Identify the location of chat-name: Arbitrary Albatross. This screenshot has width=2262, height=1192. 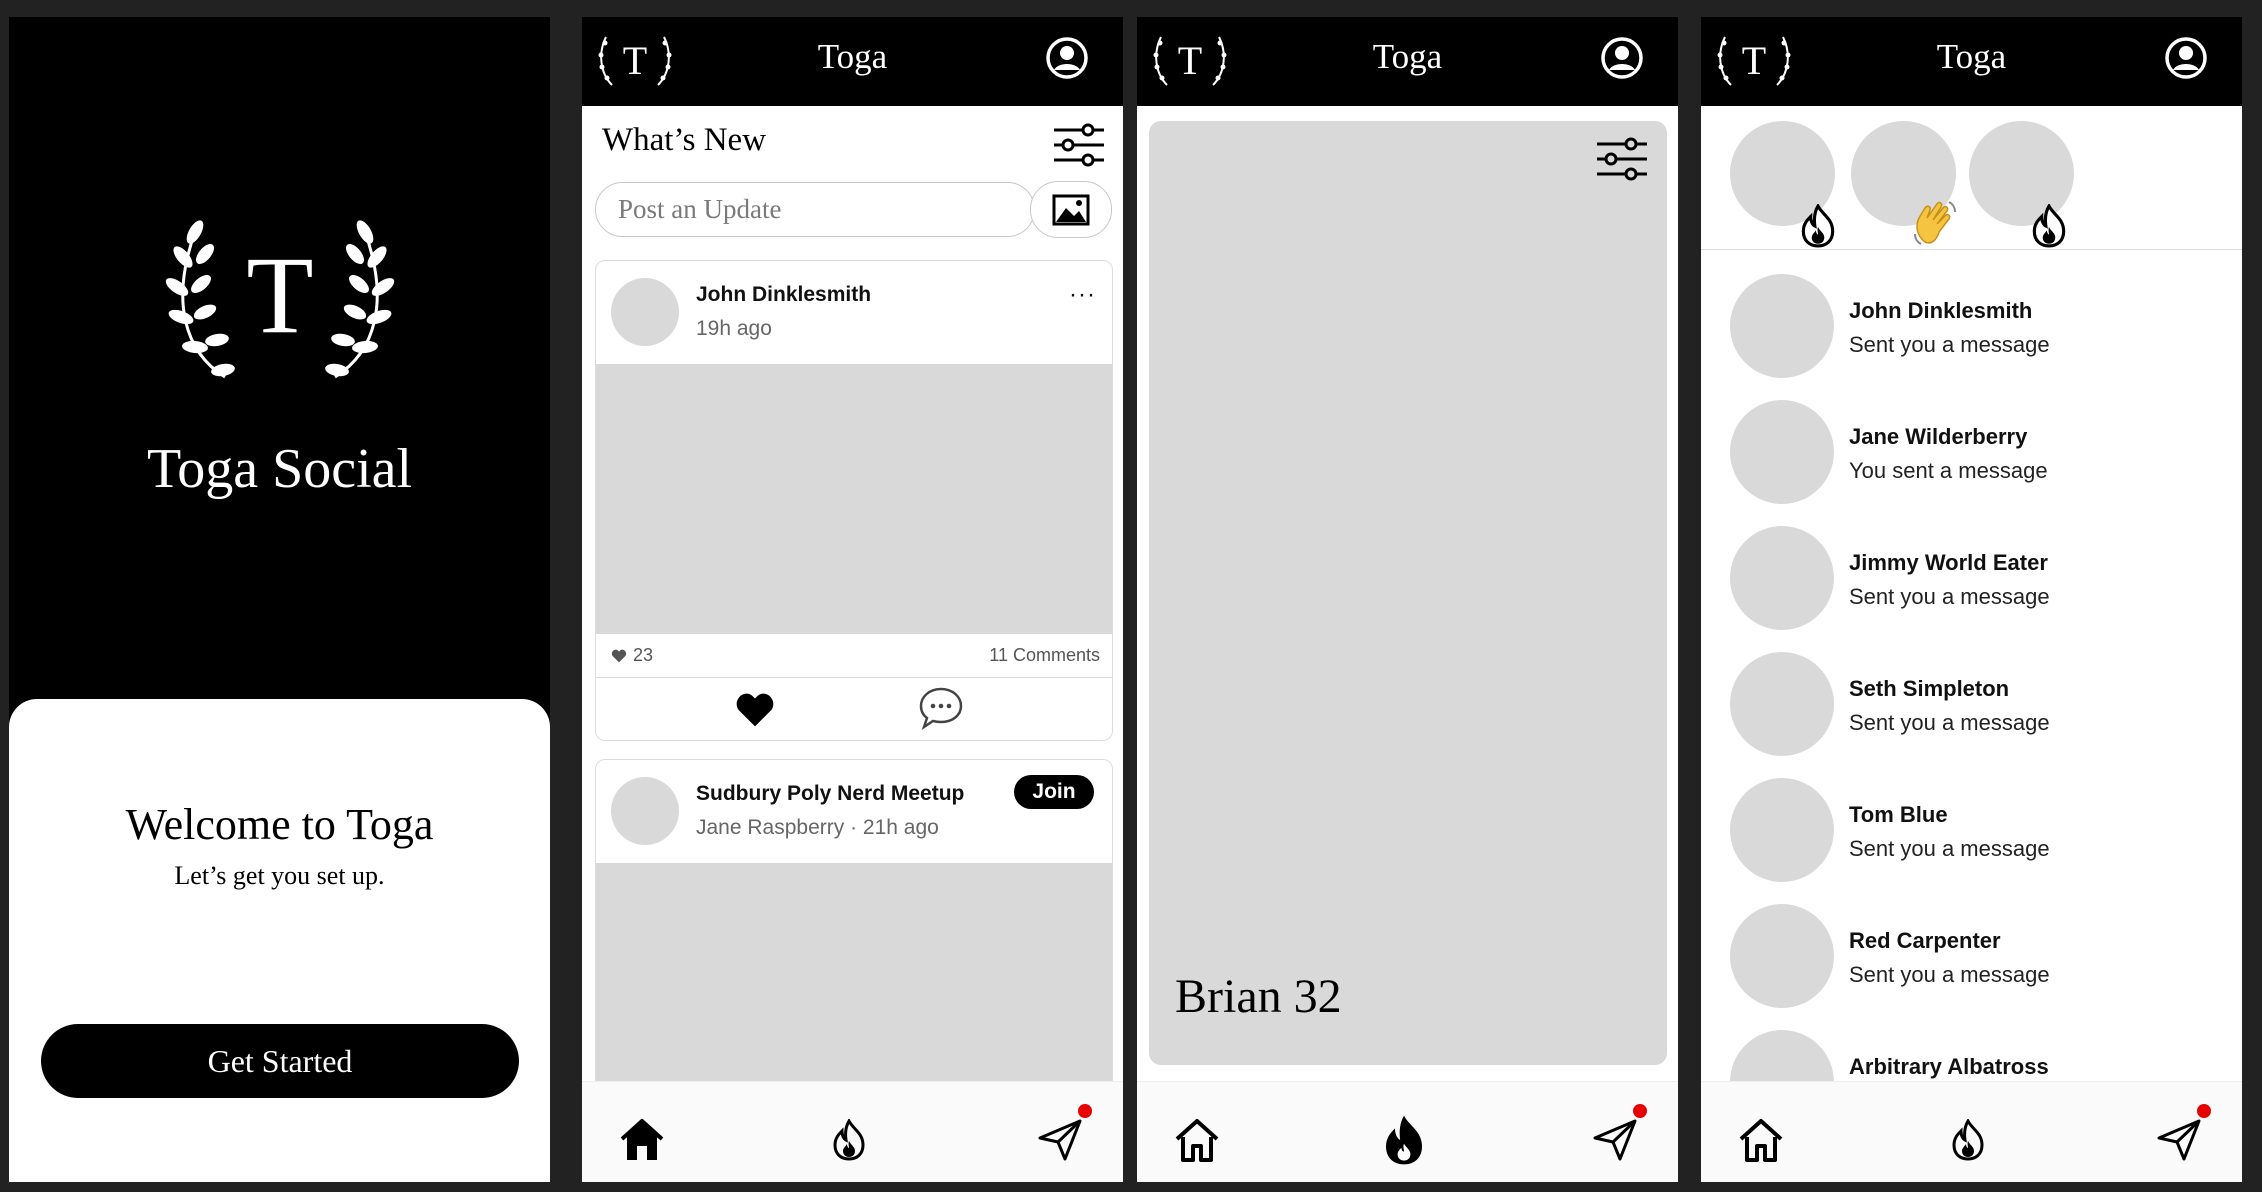
(1949, 1066).